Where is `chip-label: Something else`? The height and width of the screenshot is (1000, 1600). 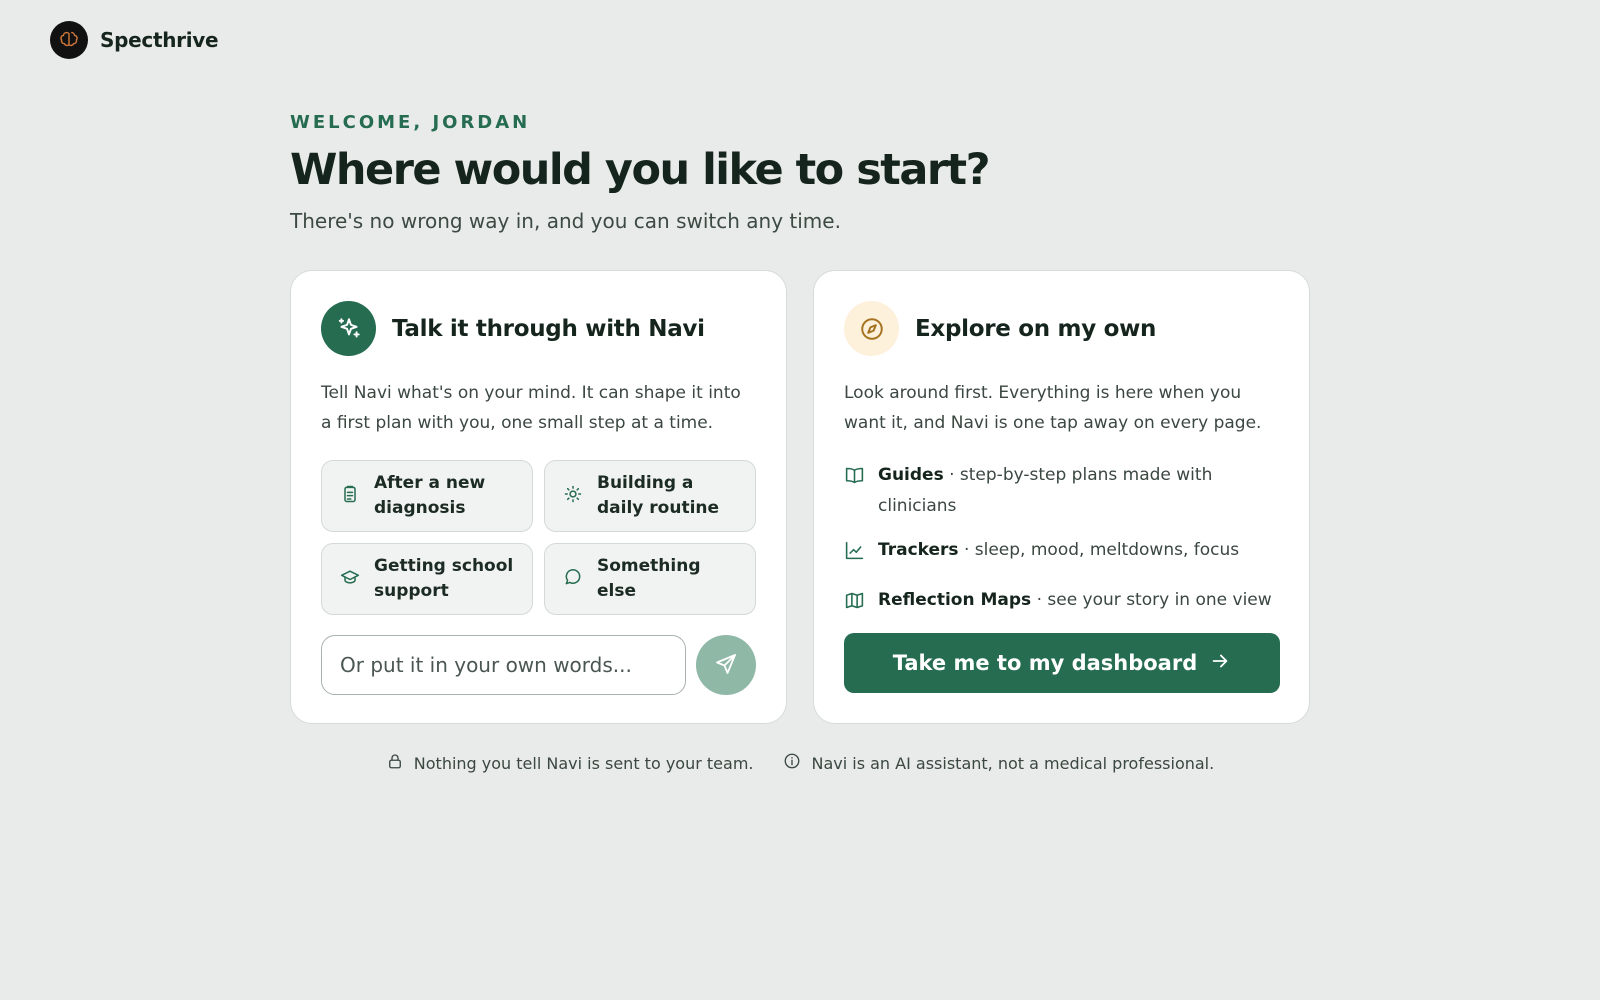
chip-label: Something else is located at coordinates (649, 578).